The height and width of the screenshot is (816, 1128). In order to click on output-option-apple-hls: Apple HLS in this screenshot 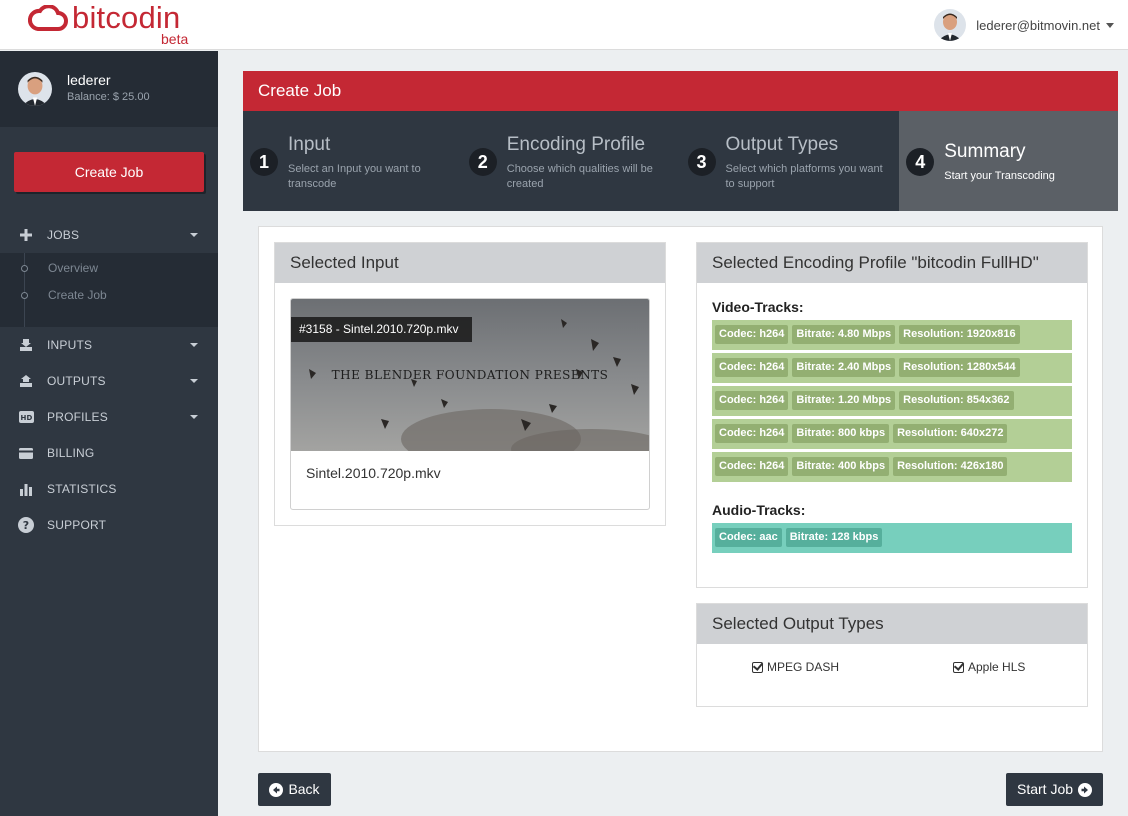, I will do `click(989, 667)`.